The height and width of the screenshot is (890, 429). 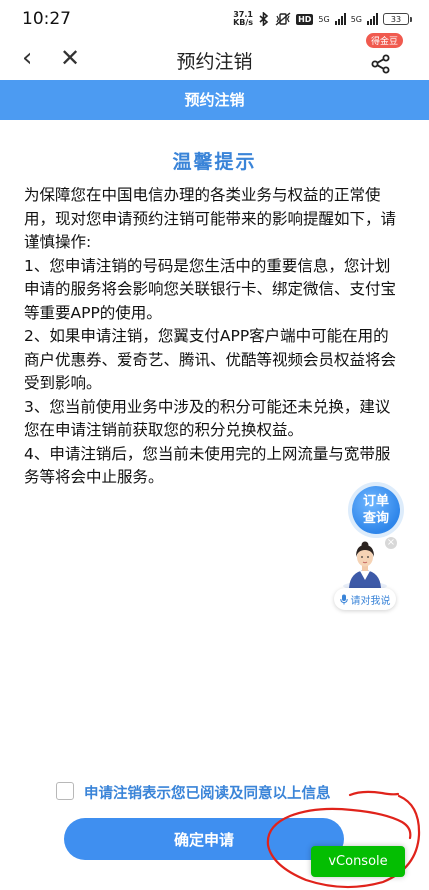 I want to click on order-query-line2: 查询, so click(x=375, y=518).